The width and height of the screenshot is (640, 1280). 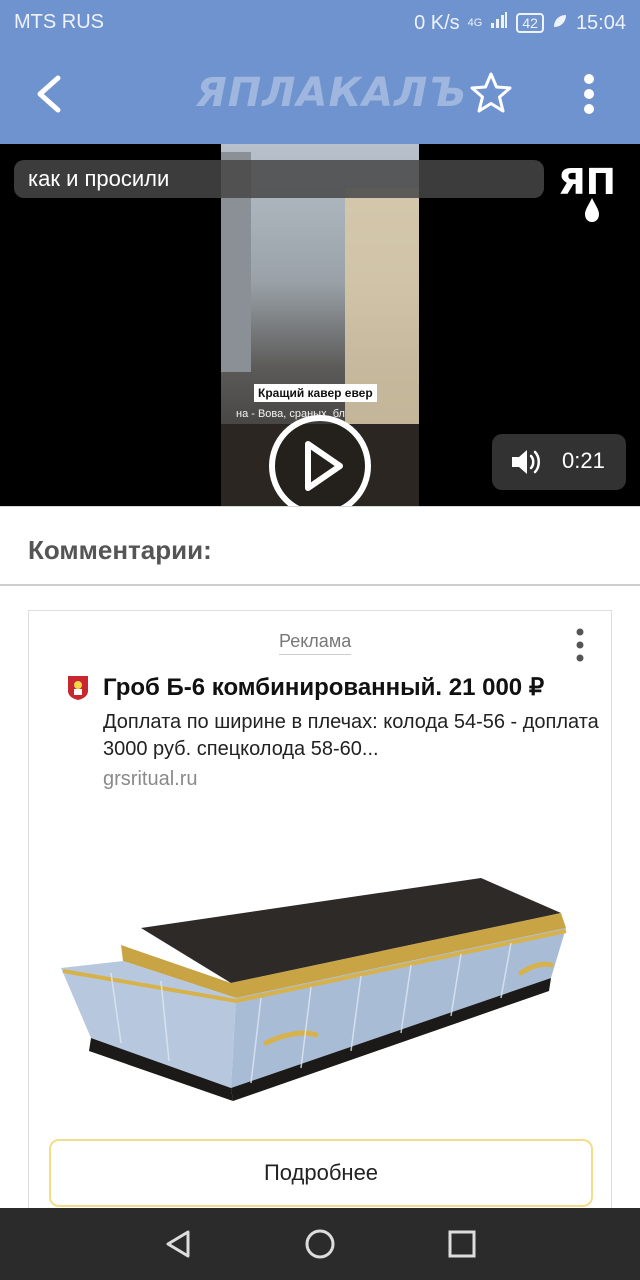 What do you see at coordinates (559, 462) in the screenshot?
I see `video-timer: 0:21` at bounding box center [559, 462].